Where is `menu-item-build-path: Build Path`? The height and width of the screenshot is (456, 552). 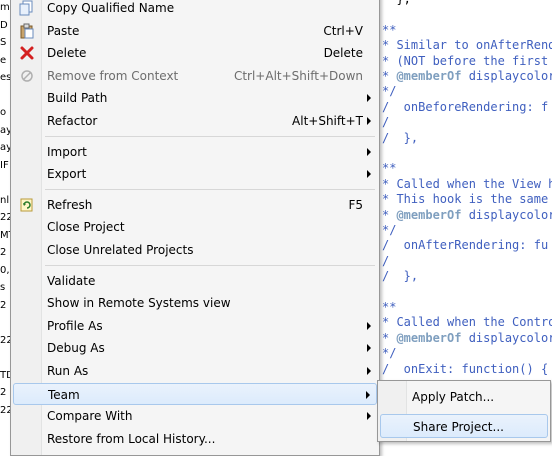
menu-item-build-path: Build Path is located at coordinates (195, 98).